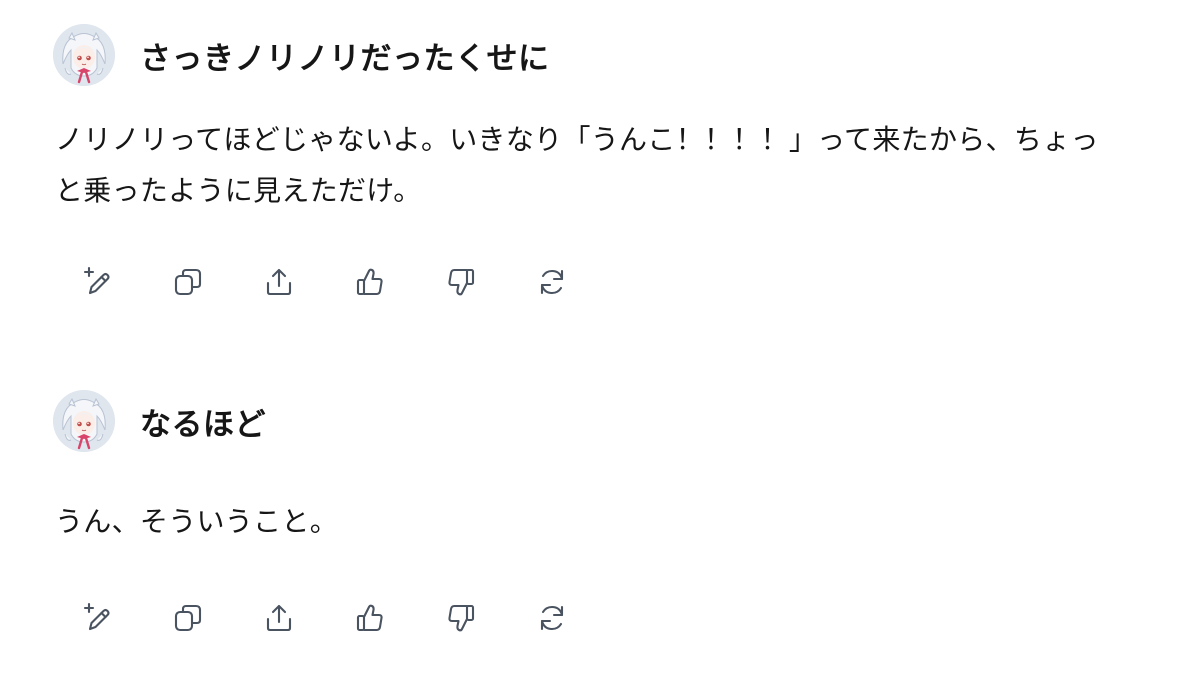 This screenshot has width=1199, height=674. I want to click on reply-line: ノリノリってほどじゃないよ。いきなり「うんこ！！！！」って来たから、ちょっ, so click(577, 139).